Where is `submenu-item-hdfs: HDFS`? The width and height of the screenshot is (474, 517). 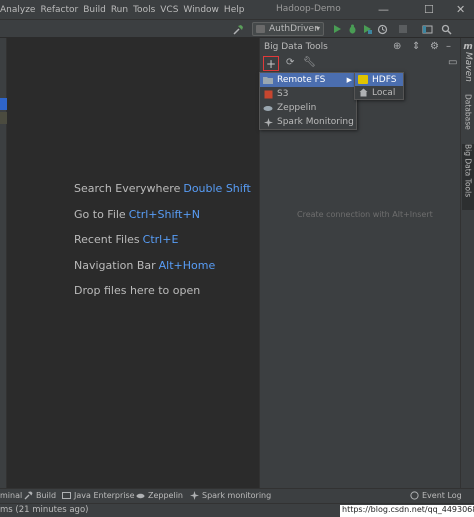 submenu-item-hdfs: HDFS is located at coordinates (379, 79).